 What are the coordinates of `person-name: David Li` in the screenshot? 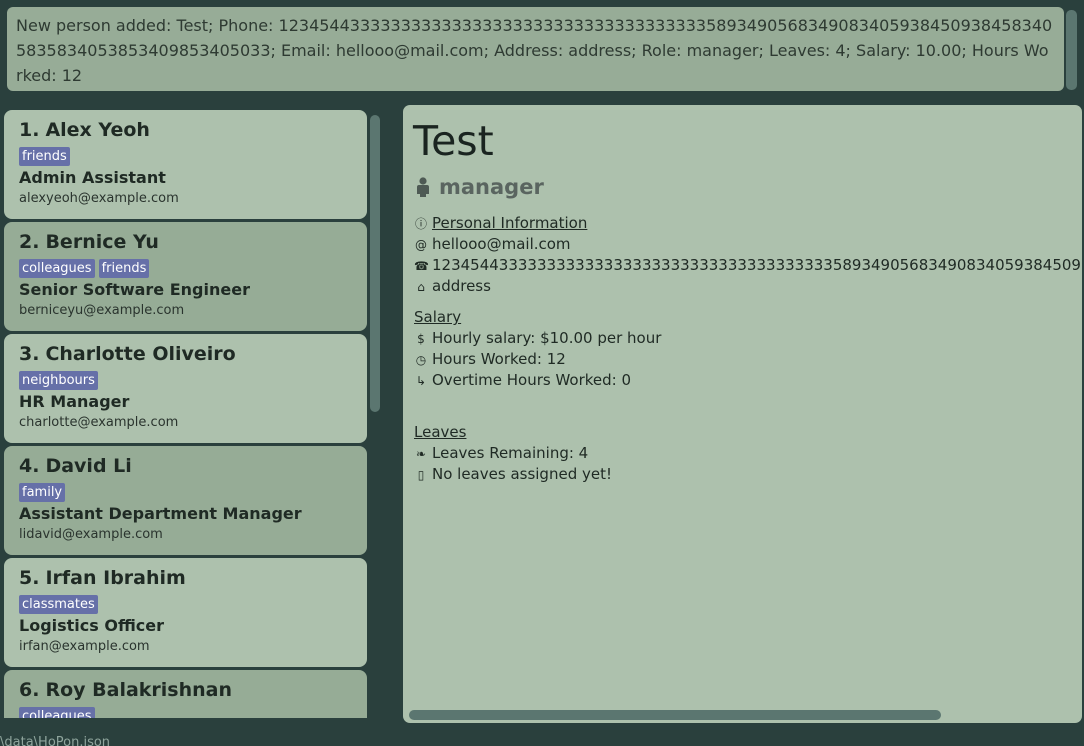 It's located at (88, 466).